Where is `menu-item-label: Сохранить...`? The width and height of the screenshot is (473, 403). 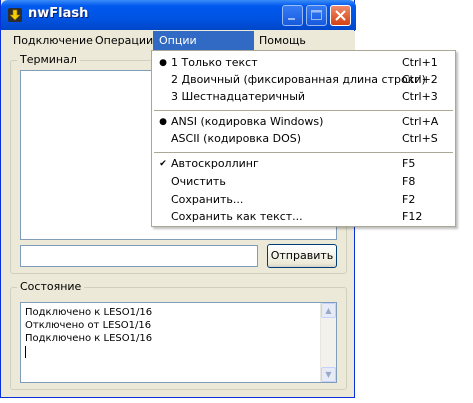
menu-item-label: Сохранить... is located at coordinates (207, 199).